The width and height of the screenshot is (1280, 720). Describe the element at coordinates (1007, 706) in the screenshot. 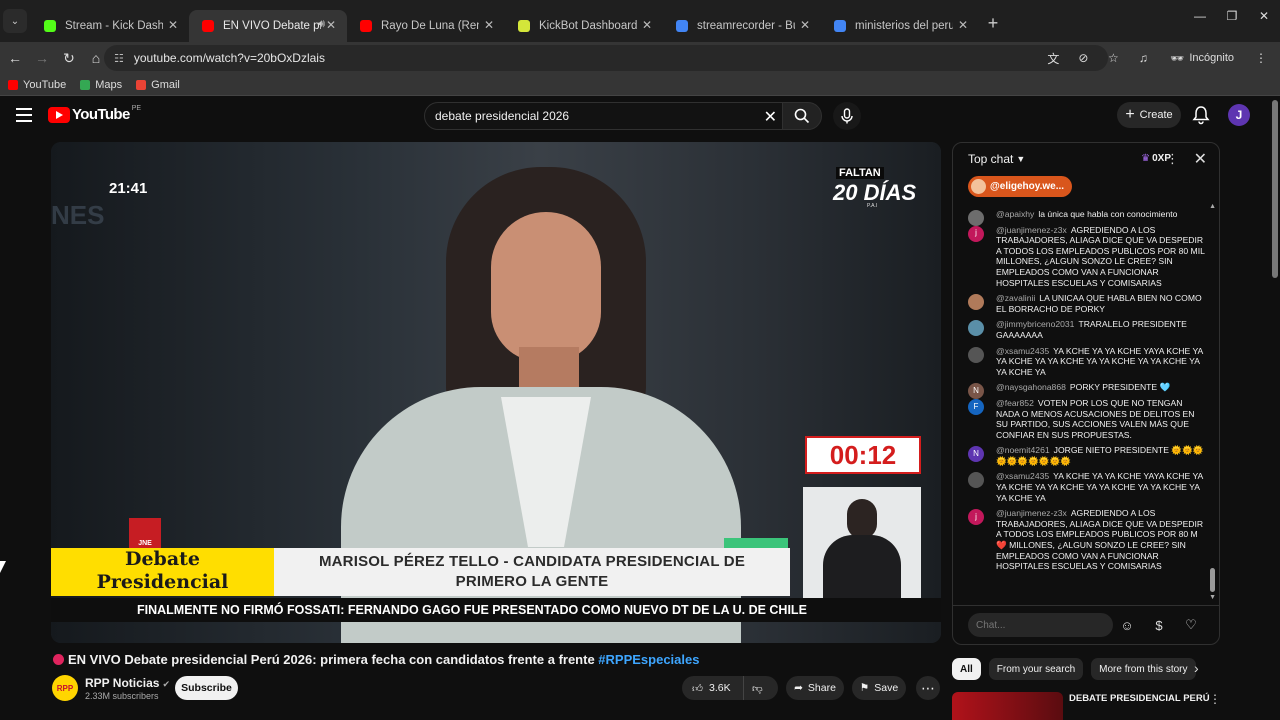

I see `recommended-video-thumbnail` at that location.